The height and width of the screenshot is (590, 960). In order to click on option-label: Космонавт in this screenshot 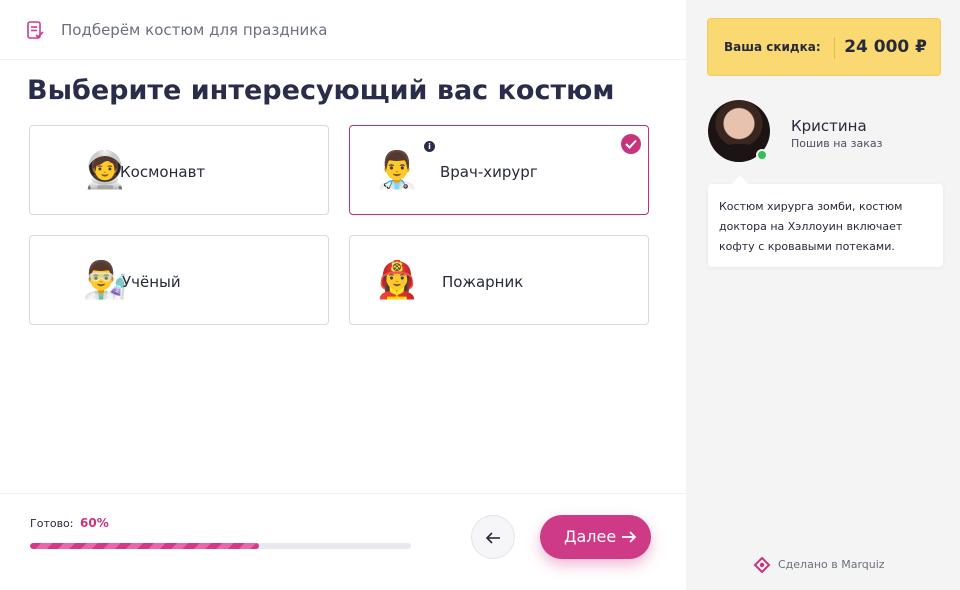, I will do `click(163, 172)`.